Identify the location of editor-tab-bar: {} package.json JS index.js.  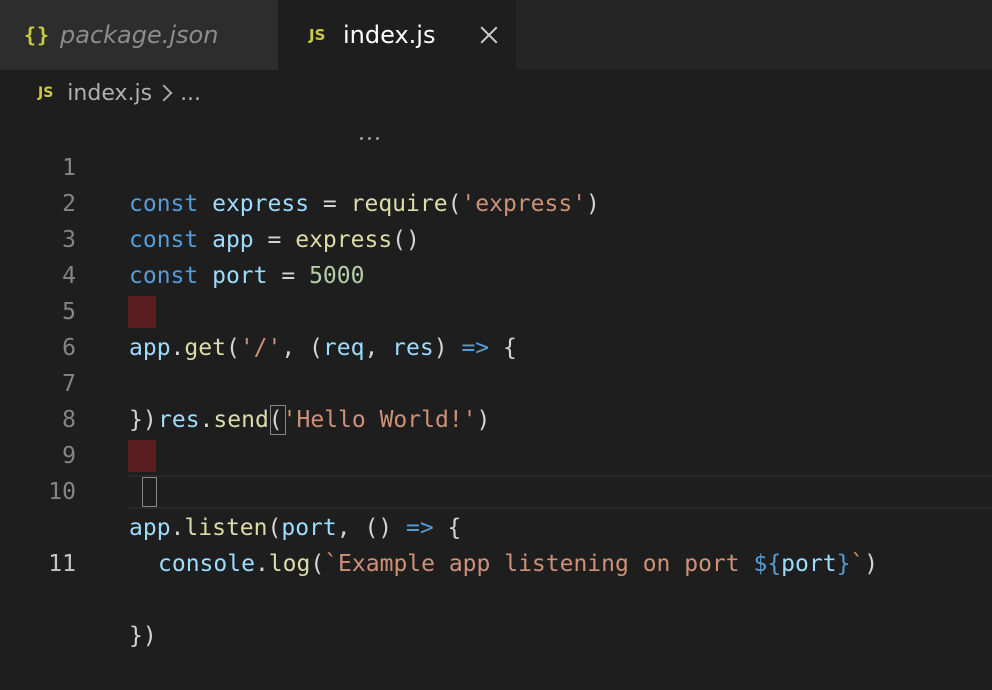
(496, 35).